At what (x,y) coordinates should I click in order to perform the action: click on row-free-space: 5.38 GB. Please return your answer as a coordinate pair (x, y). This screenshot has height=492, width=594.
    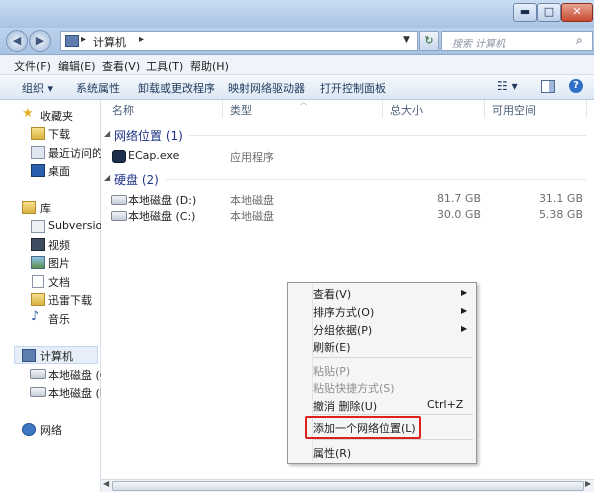
    Looking at the image, I should click on (560, 214).